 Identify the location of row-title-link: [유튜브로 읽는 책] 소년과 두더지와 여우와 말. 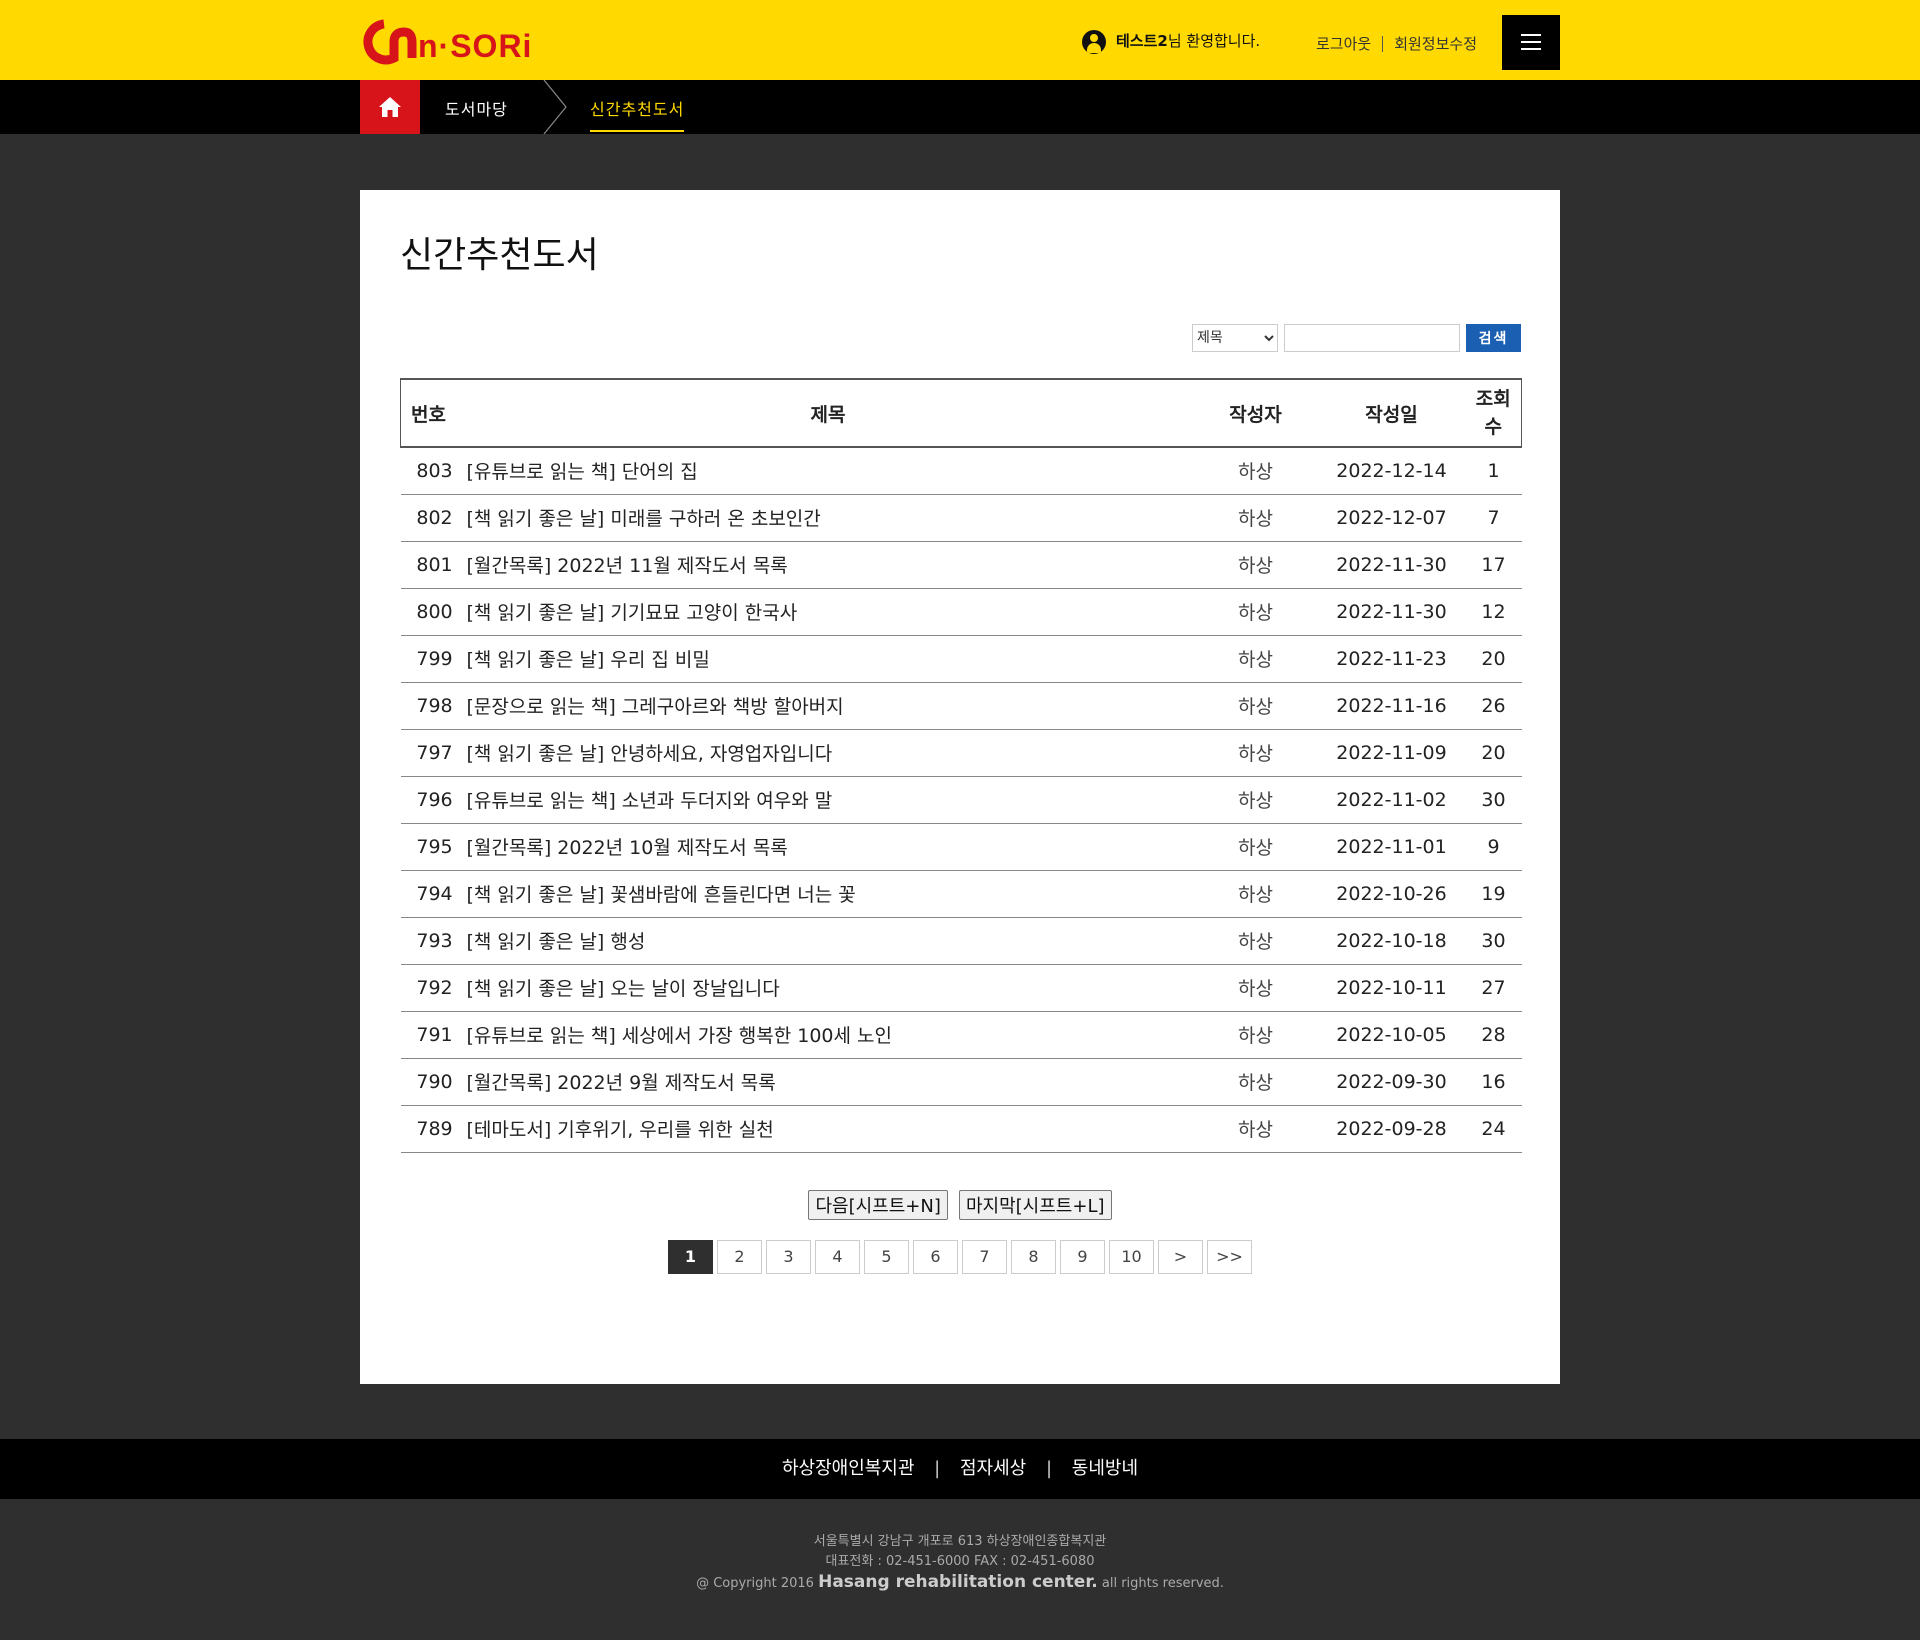
(828, 800).